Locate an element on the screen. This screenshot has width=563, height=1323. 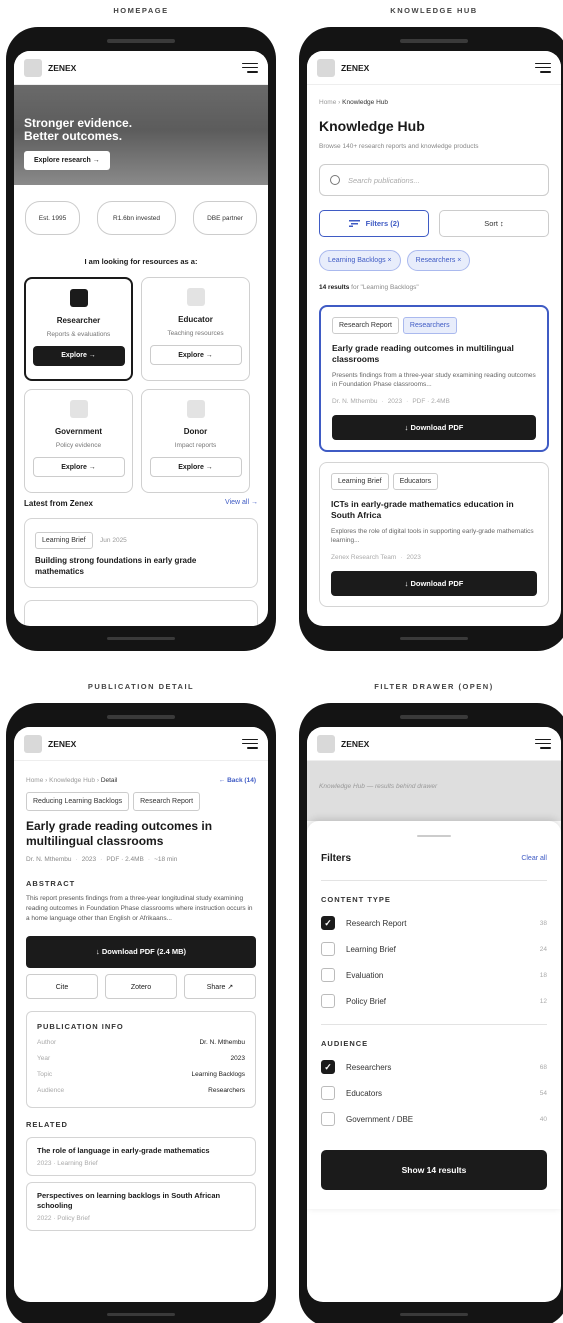
latest-header: Latest from Zenex View all → is located at coordinates (141, 503).